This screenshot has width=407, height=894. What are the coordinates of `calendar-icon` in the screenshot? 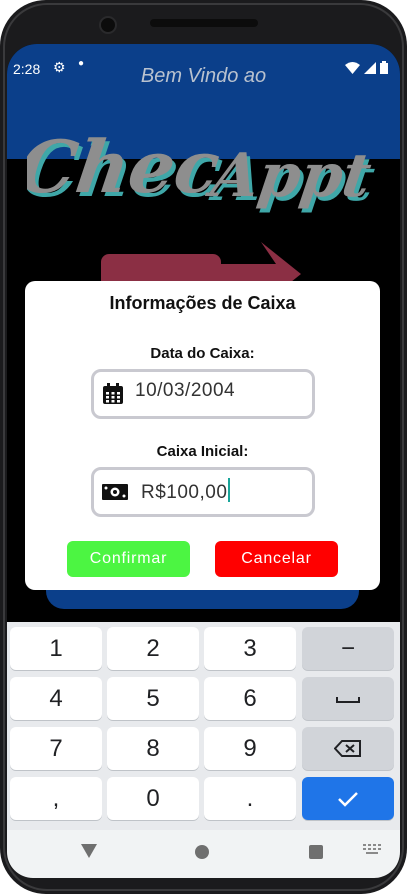 It's located at (113, 393).